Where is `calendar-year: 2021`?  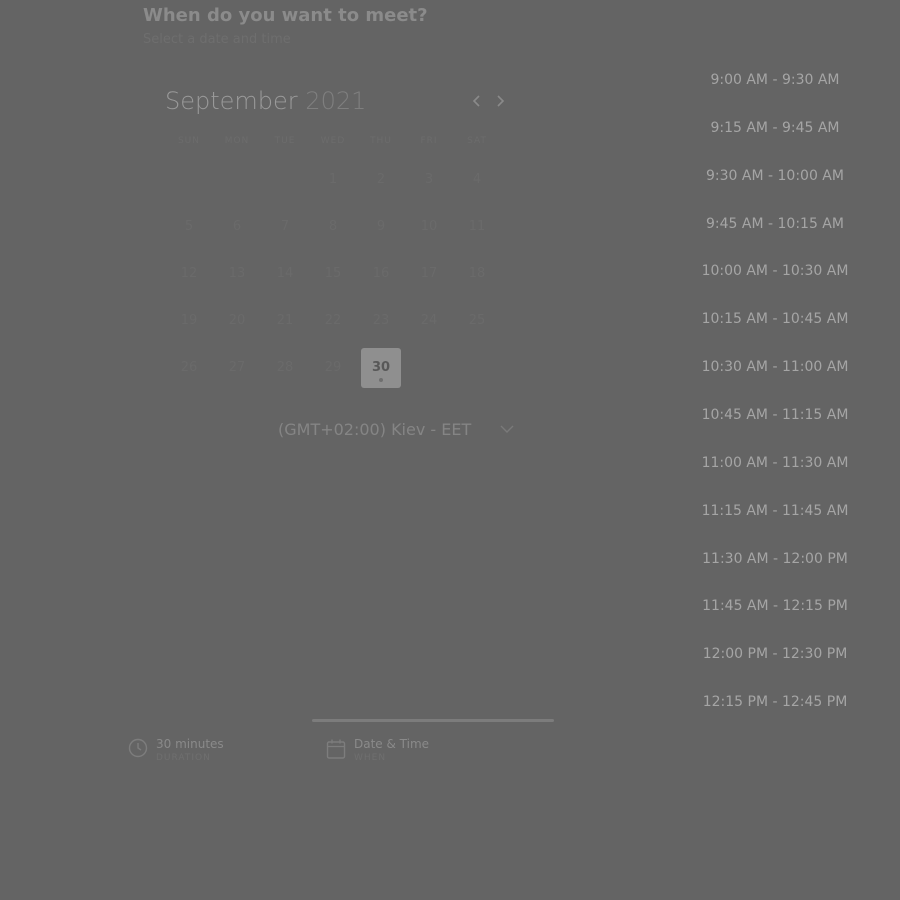
calendar-year: 2021 is located at coordinates (336, 101).